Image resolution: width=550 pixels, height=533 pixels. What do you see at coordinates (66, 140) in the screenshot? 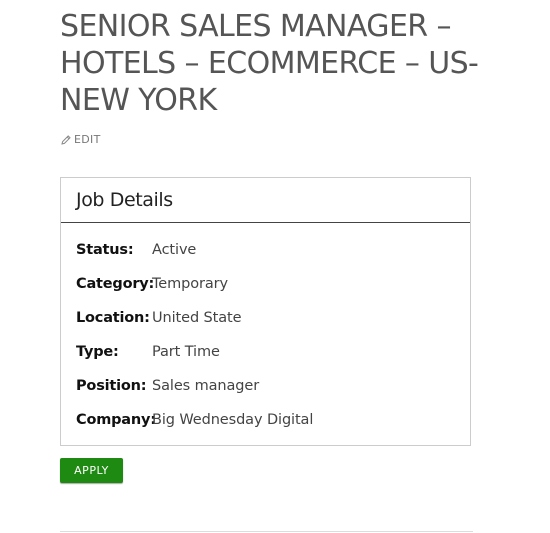
I see `pencil-icon` at bounding box center [66, 140].